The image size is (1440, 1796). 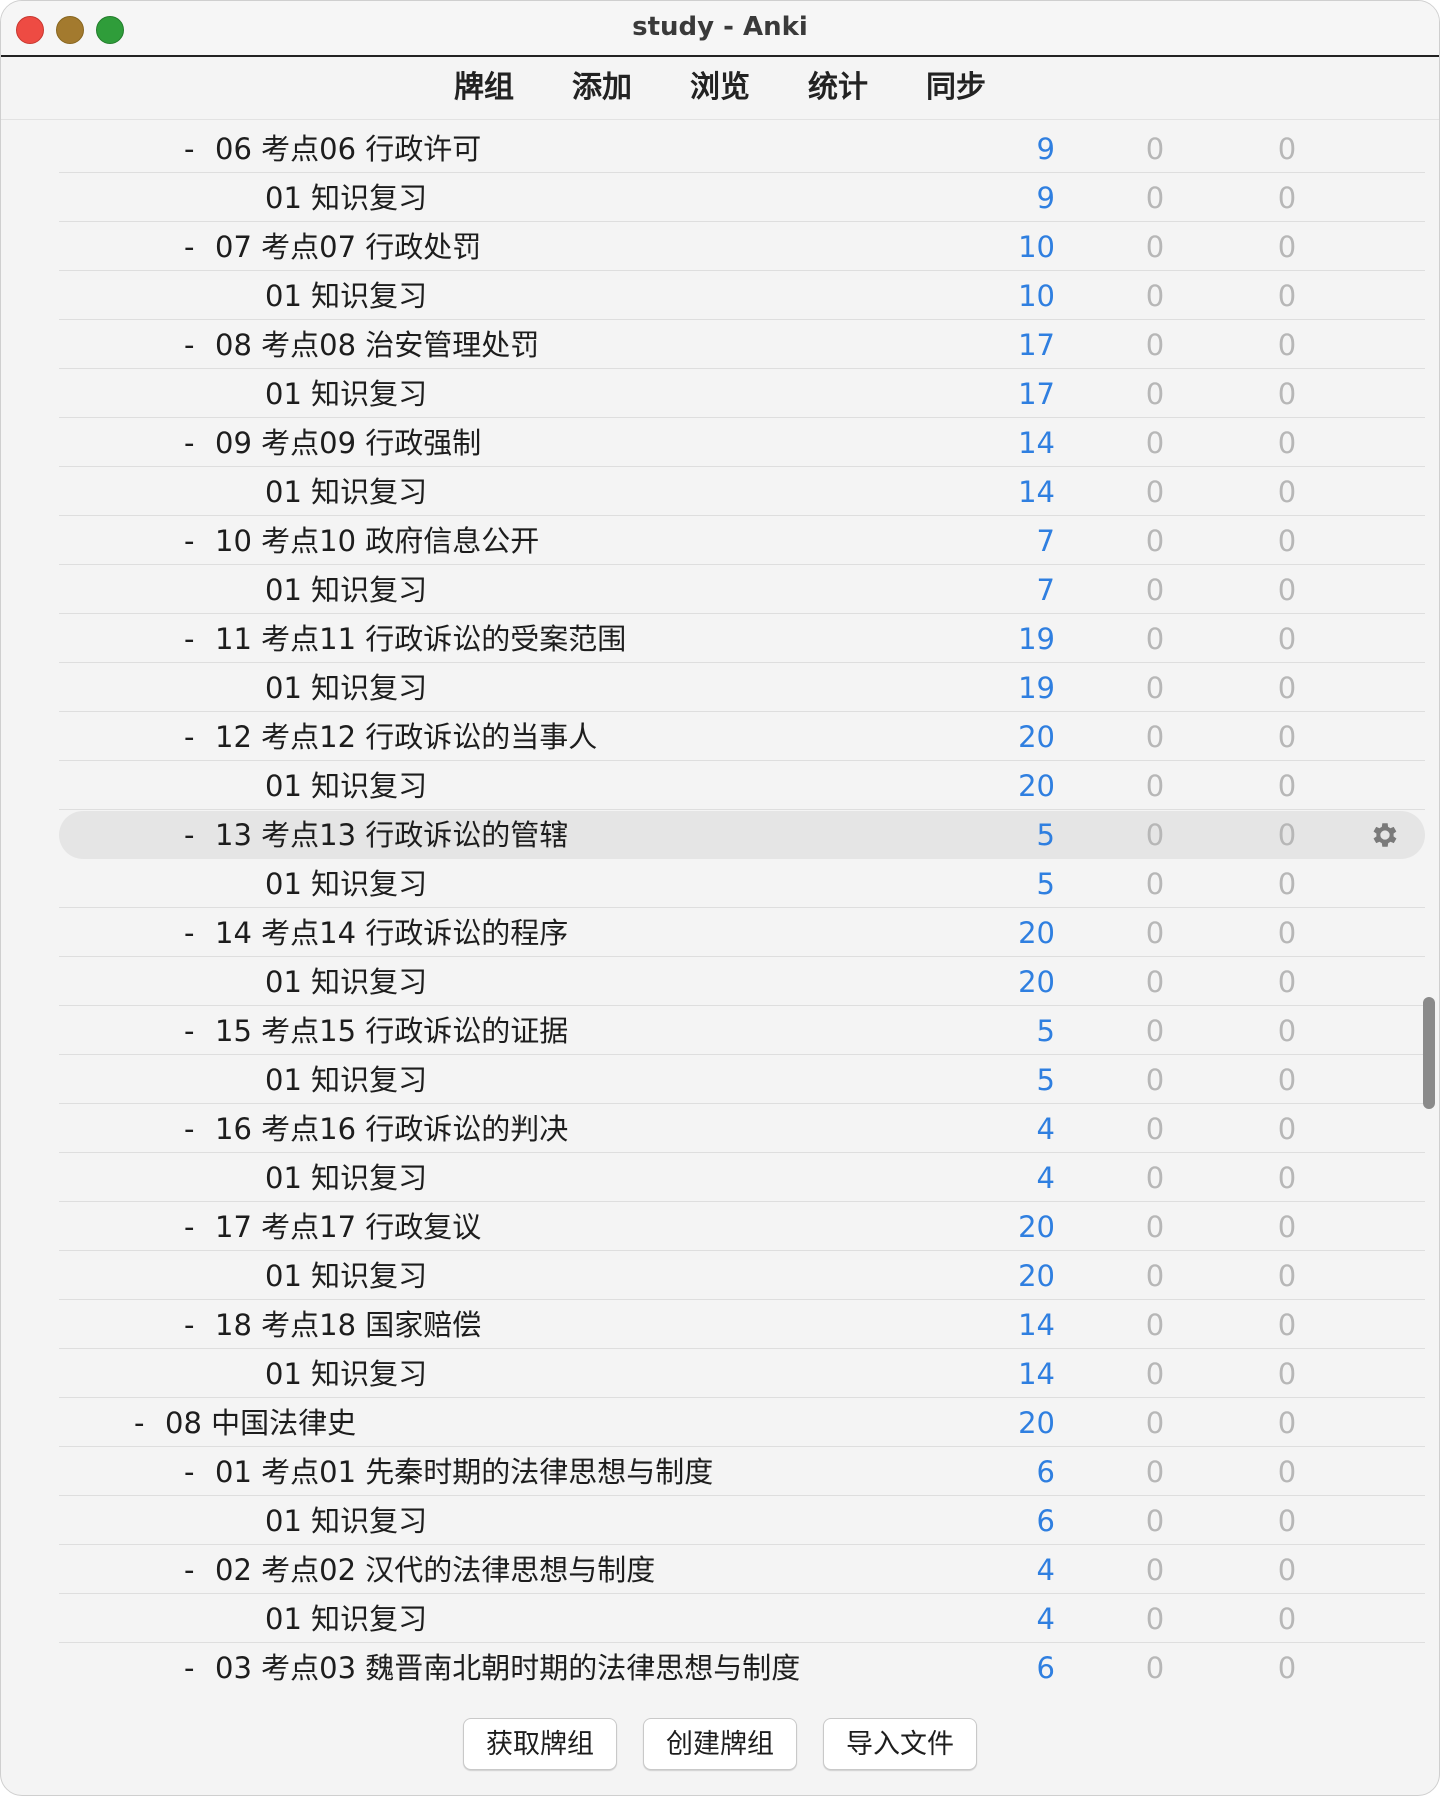 What do you see at coordinates (742, 1325) in the screenshot?
I see `deck-row: -18 考点18 国家赔偿 14 0 0` at bounding box center [742, 1325].